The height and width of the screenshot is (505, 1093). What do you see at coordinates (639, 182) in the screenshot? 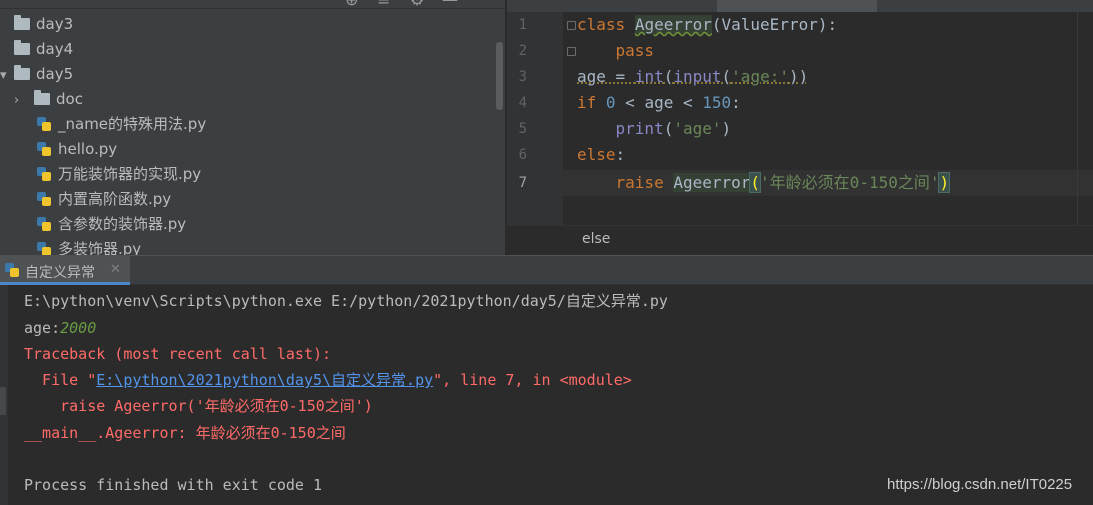
I see `token-keyword: raise` at bounding box center [639, 182].